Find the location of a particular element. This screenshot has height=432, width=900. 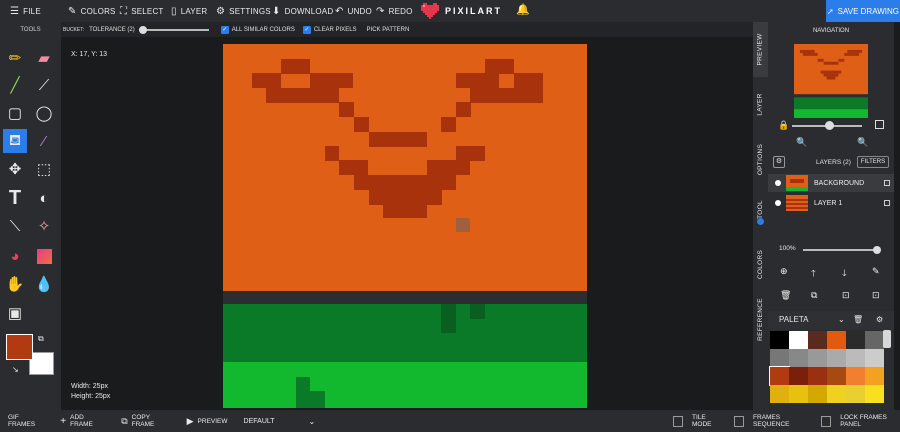

tab-layer: LAYER is located at coordinates (760, 104).